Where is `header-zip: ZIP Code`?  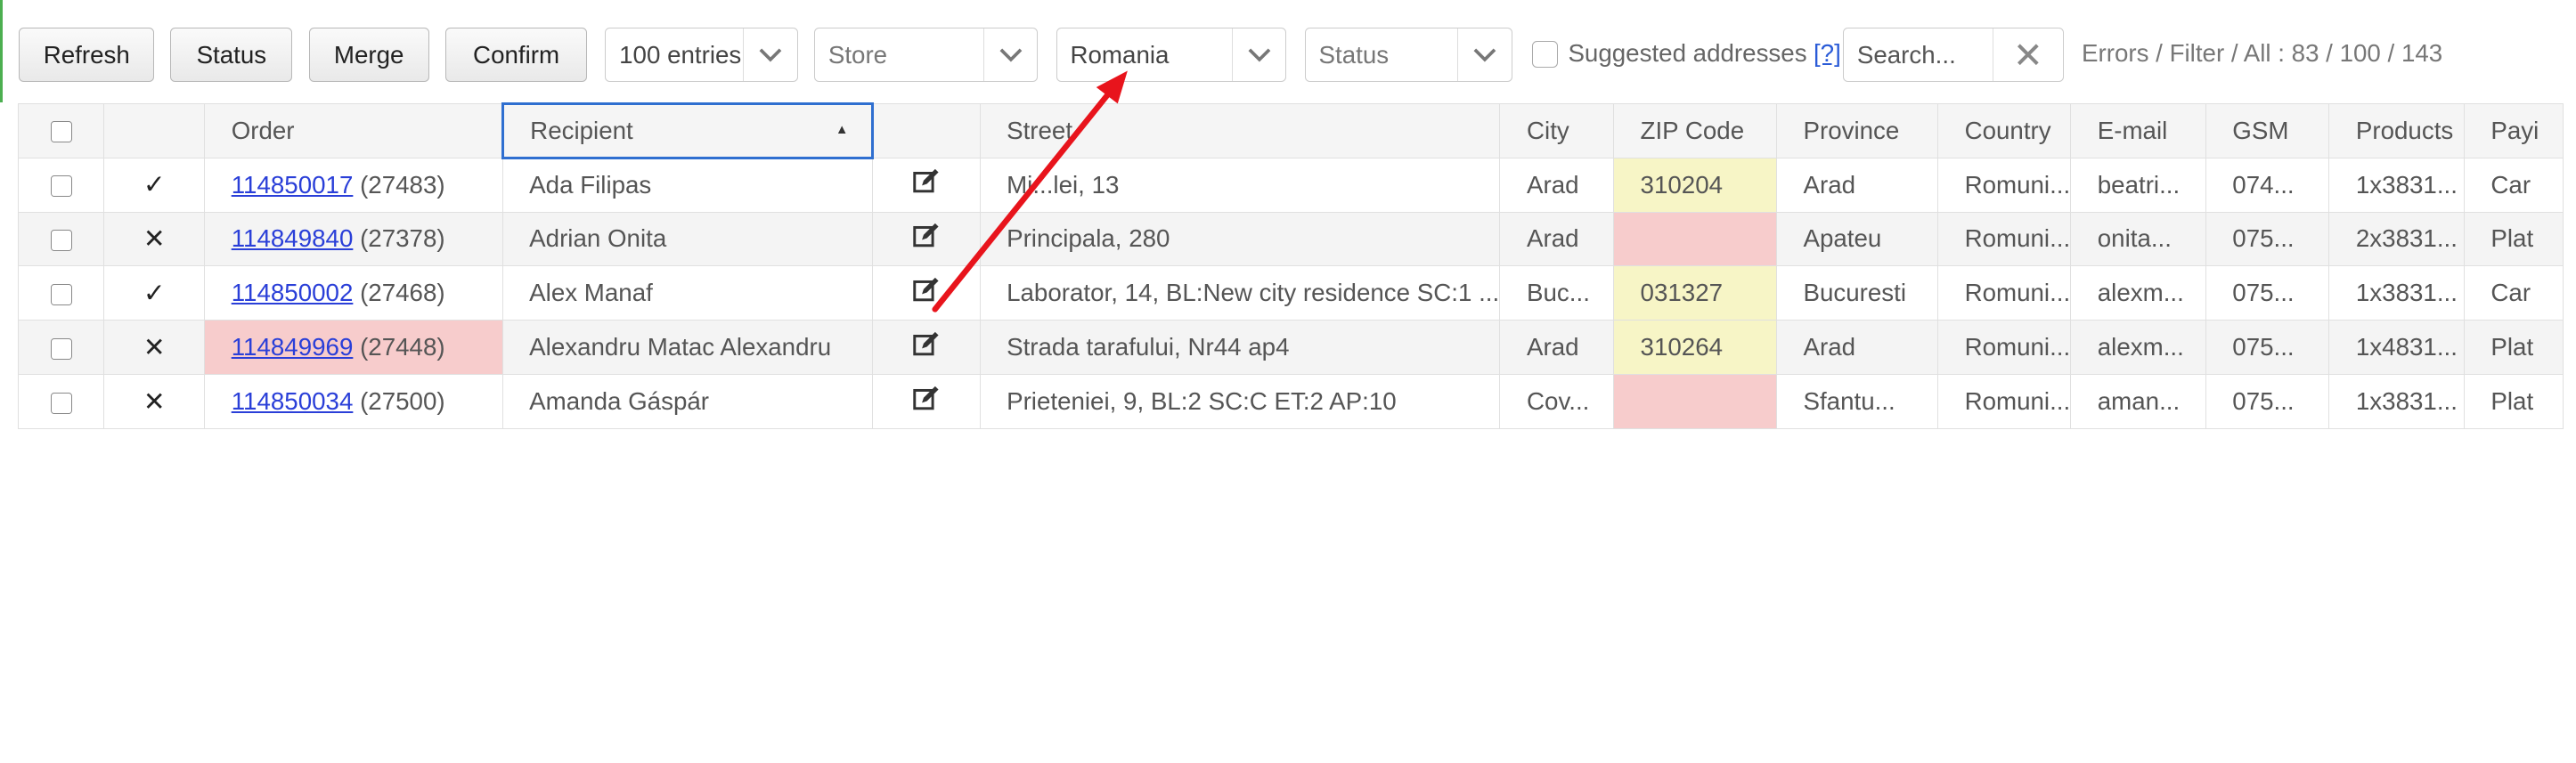 header-zip: ZIP Code is located at coordinates (1695, 130).